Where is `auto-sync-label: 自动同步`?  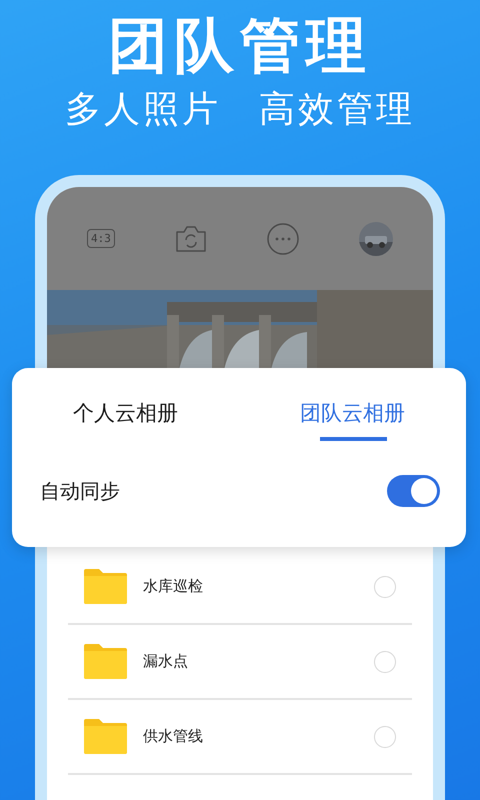 auto-sync-label: 自动同步 is located at coordinates (80, 491).